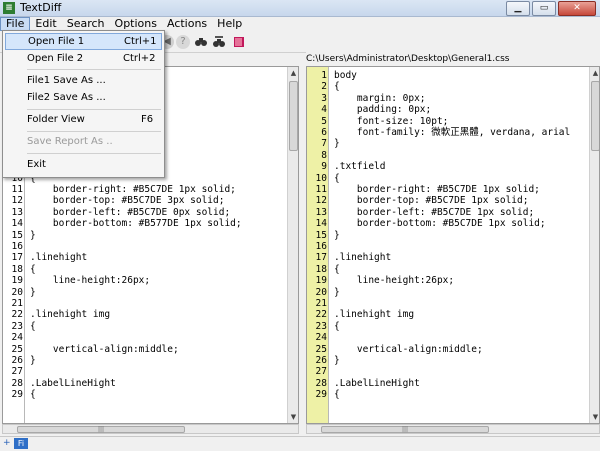 Image resolution: width=600 pixels, height=451 pixels. What do you see at coordinates (391, 121) in the screenshot?
I see `code-line: font-size: 10pt;` at bounding box center [391, 121].